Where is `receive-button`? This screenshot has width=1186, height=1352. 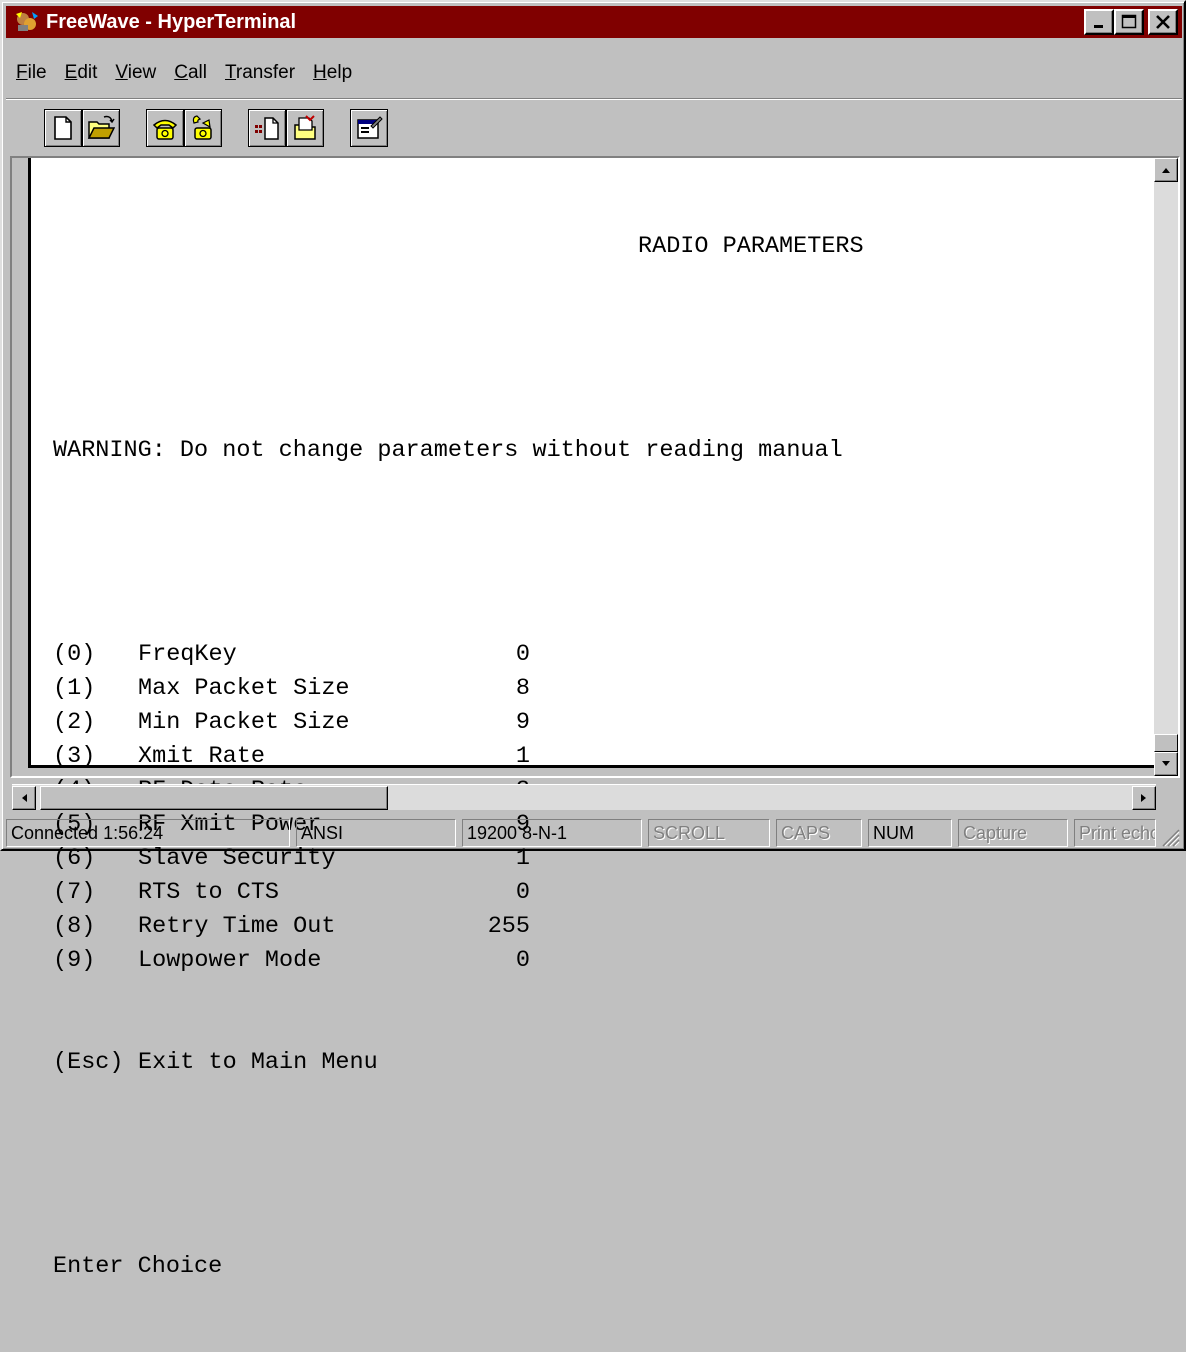 receive-button is located at coordinates (305, 128).